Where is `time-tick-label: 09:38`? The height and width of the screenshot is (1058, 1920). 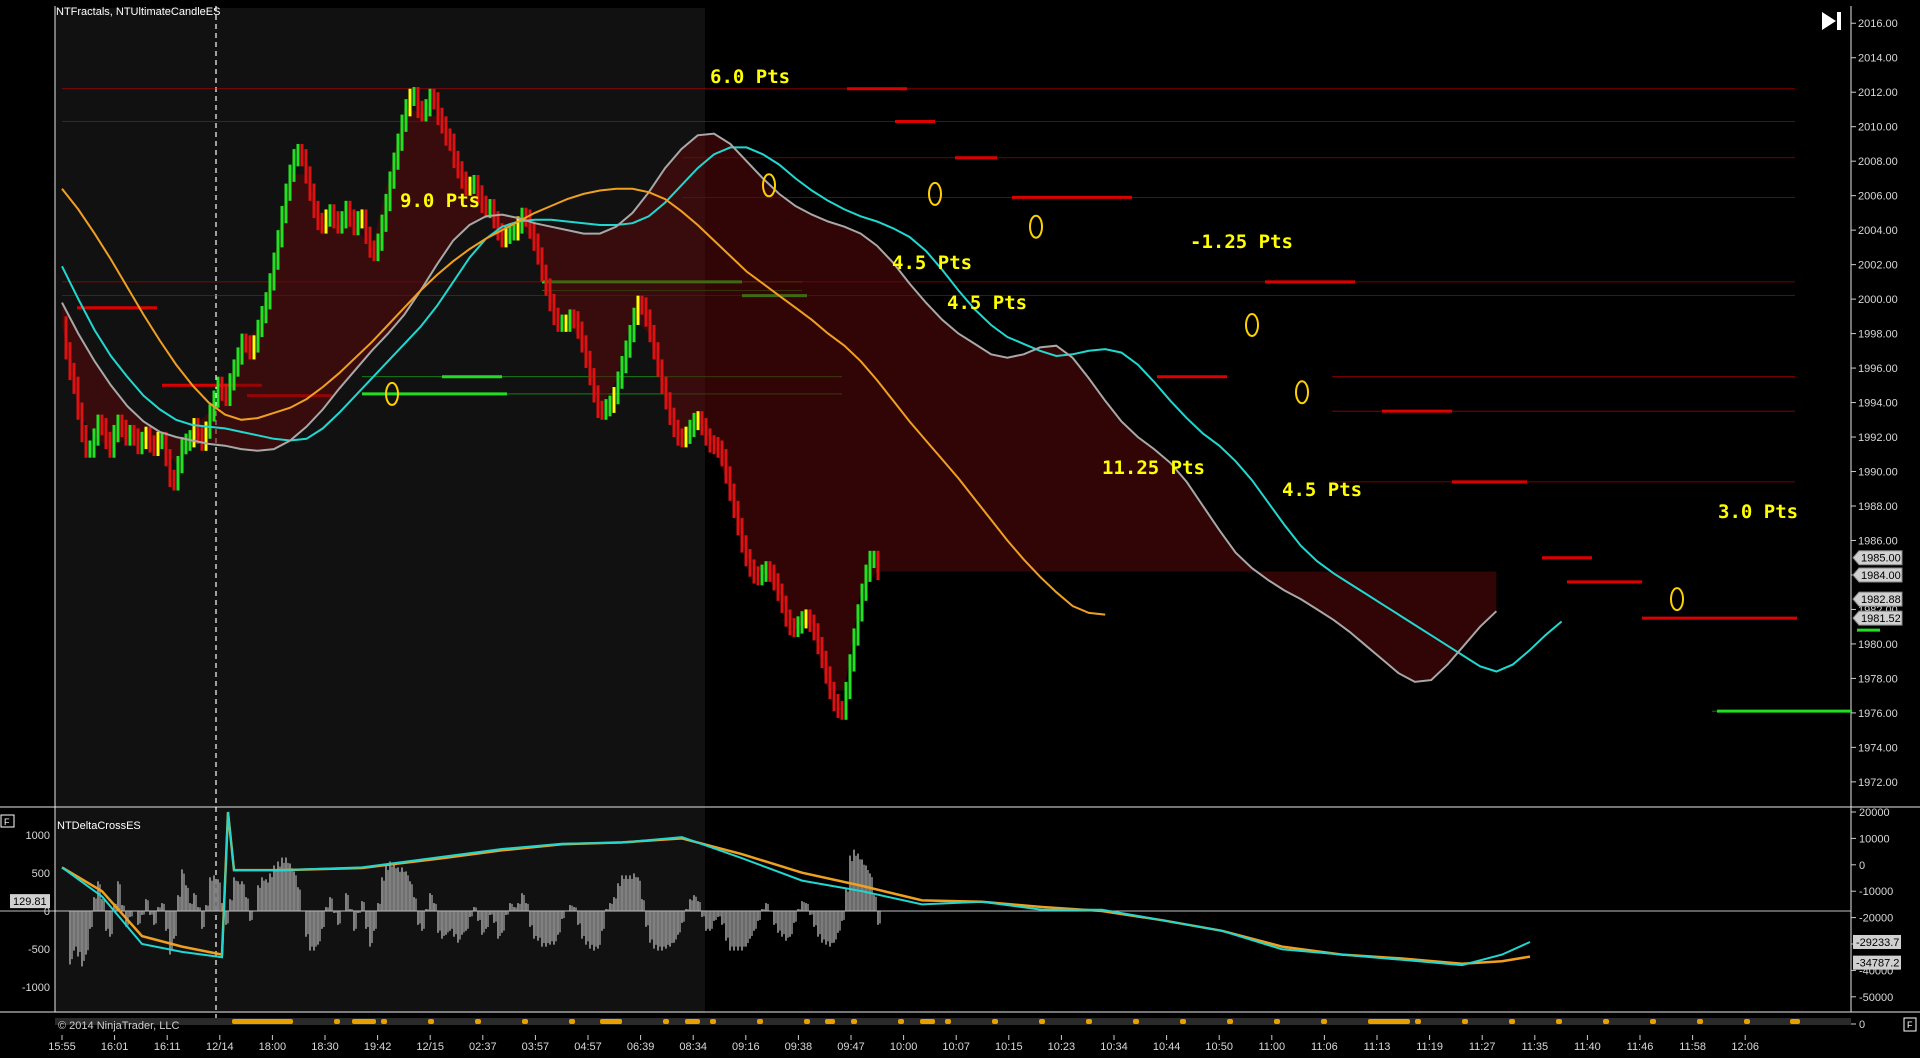
time-tick-label: 09:38 is located at coordinates (799, 1047).